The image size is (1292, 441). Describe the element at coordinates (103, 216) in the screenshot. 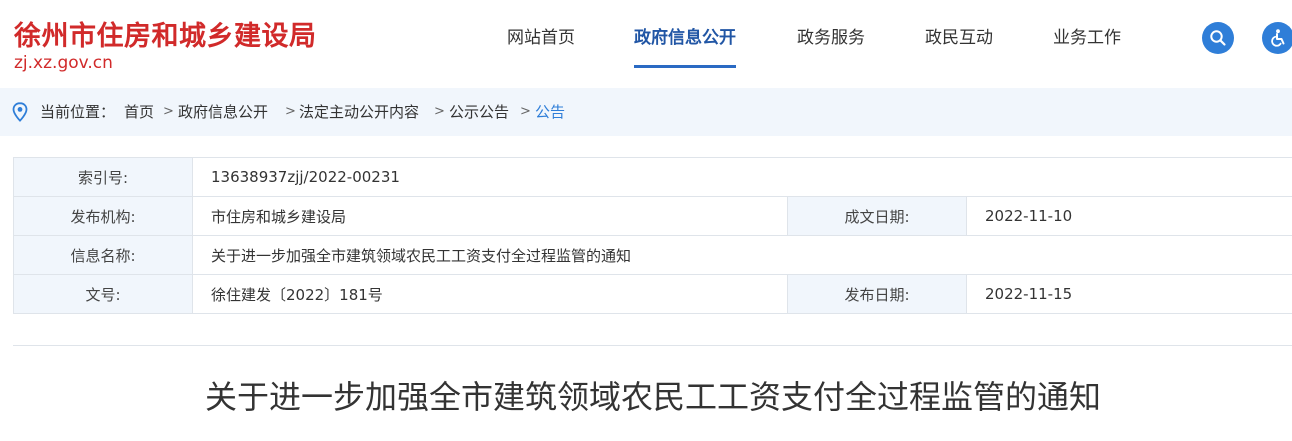

I see `publisher-label: 发布机构:` at that location.